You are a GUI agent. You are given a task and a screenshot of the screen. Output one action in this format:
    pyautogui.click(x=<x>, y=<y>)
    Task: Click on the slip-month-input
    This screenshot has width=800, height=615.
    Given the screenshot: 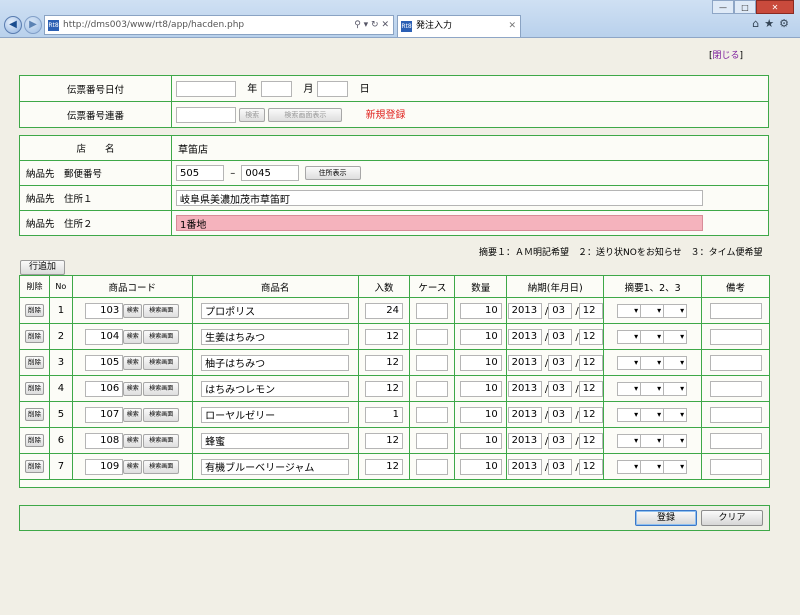 What is the action you would take?
    pyautogui.click(x=277, y=89)
    